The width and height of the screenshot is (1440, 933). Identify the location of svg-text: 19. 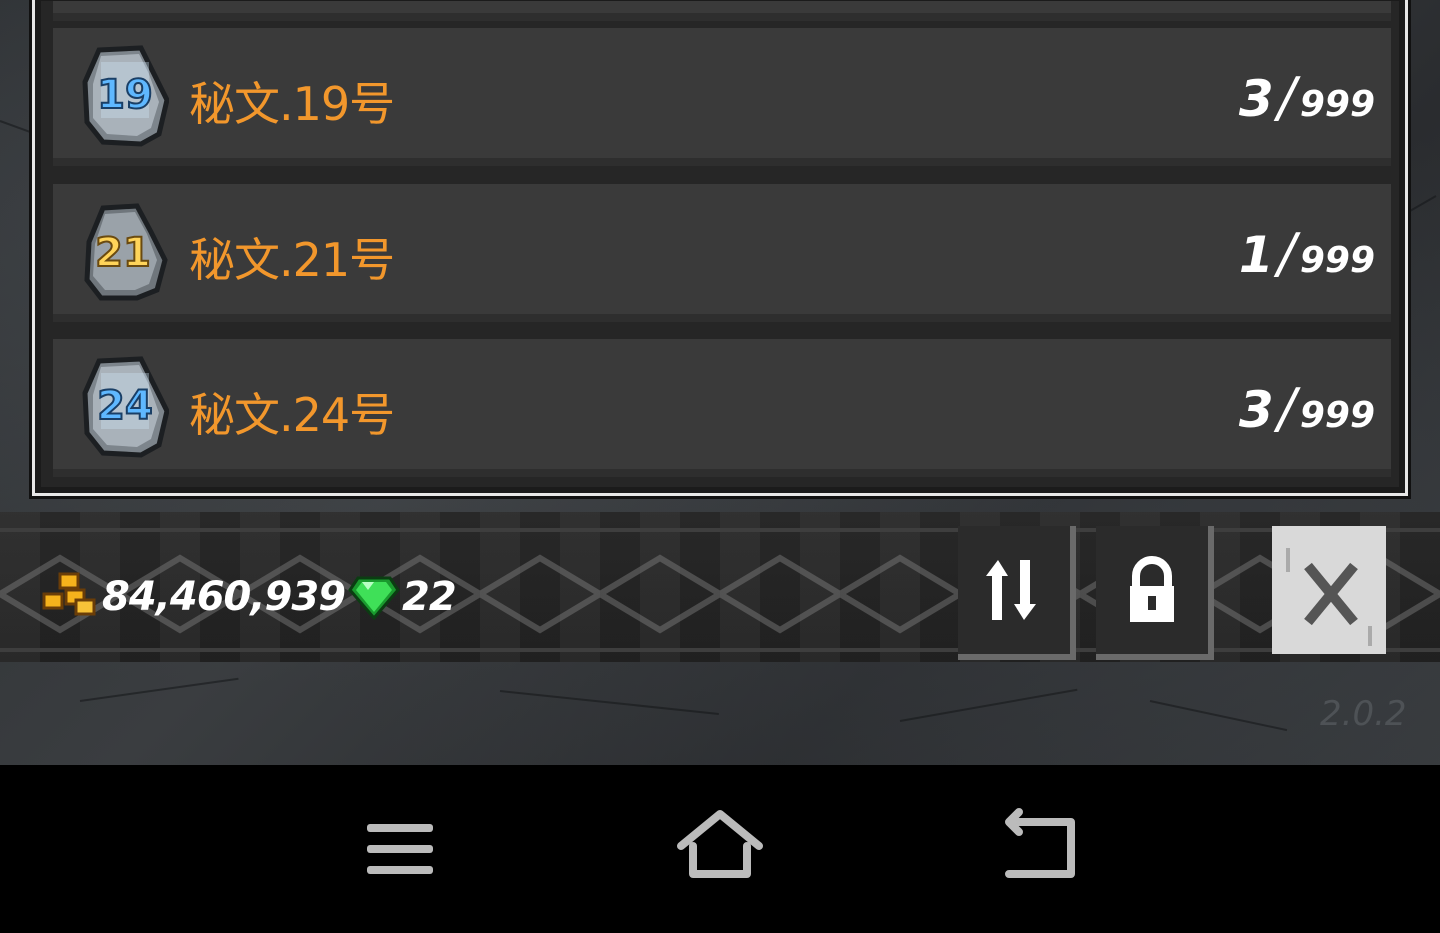
(125, 95).